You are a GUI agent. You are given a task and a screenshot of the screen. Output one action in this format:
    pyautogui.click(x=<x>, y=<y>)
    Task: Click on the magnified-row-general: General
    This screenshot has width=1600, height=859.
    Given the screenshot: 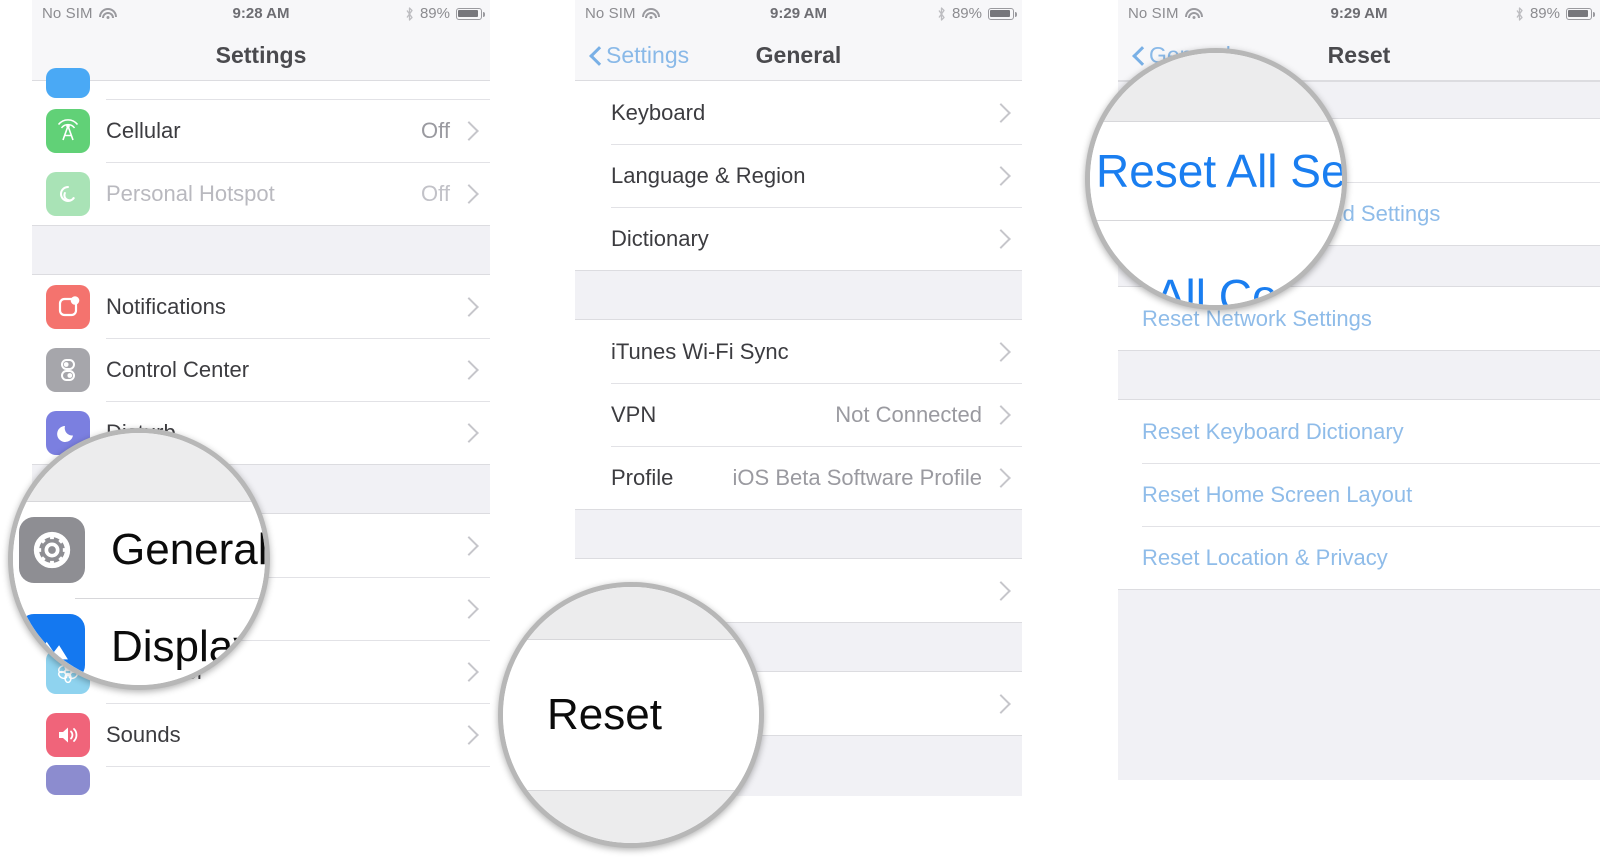 What is the action you would take?
    pyautogui.click(x=140, y=550)
    